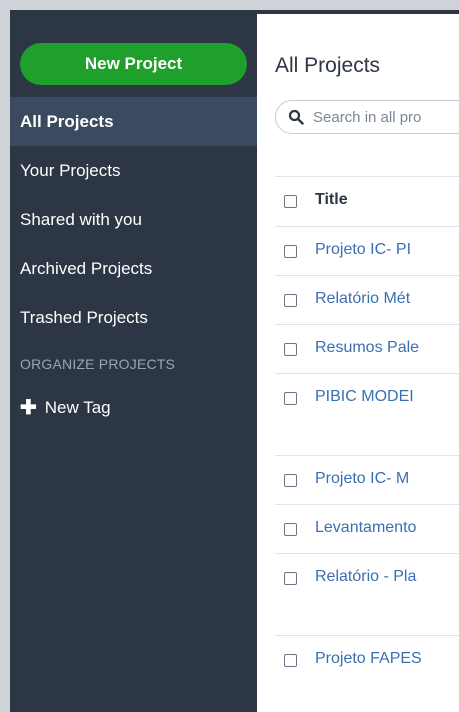 This screenshot has width=459, height=712. I want to click on table-row: Resumos Pale, so click(367, 349).